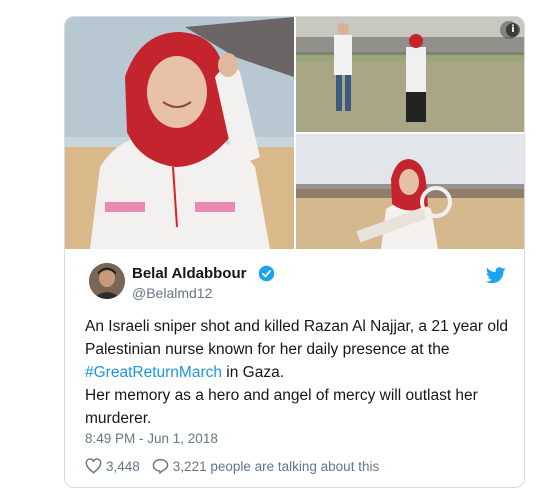 This screenshot has height=496, width=550. What do you see at coordinates (496, 275) in the screenshot?
I see `twitter-bird-icon` at bounding box center [496, 275].